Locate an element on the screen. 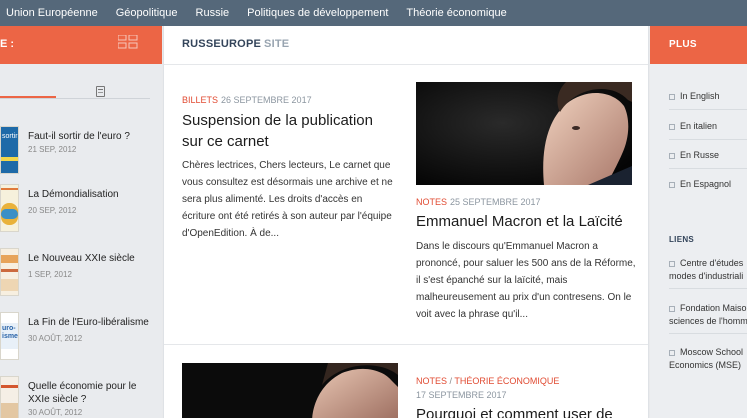  nav-russie: Russie is located at coordinates (213, 13).